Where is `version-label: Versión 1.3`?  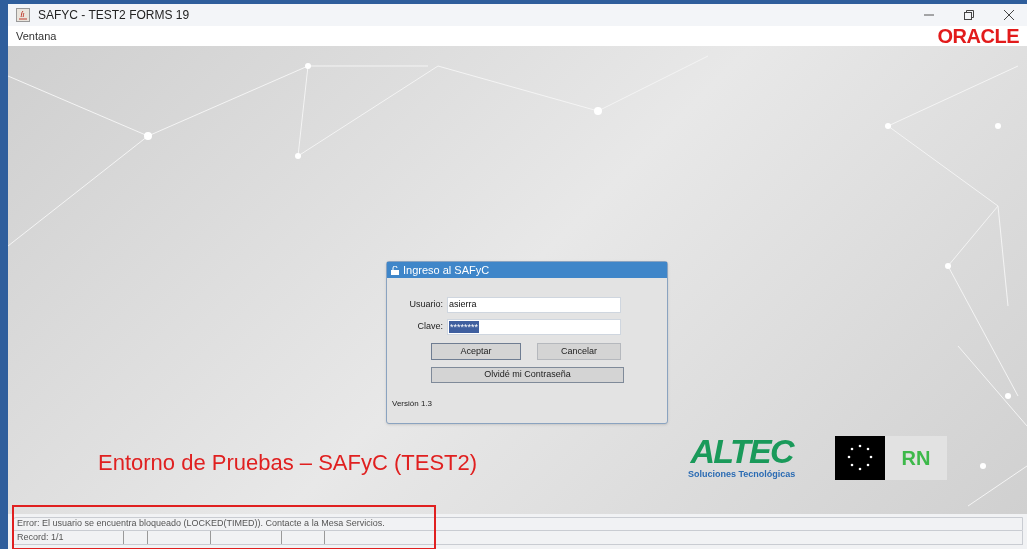 version-label: Versión 1.3 is located at coordinates (413, 404).